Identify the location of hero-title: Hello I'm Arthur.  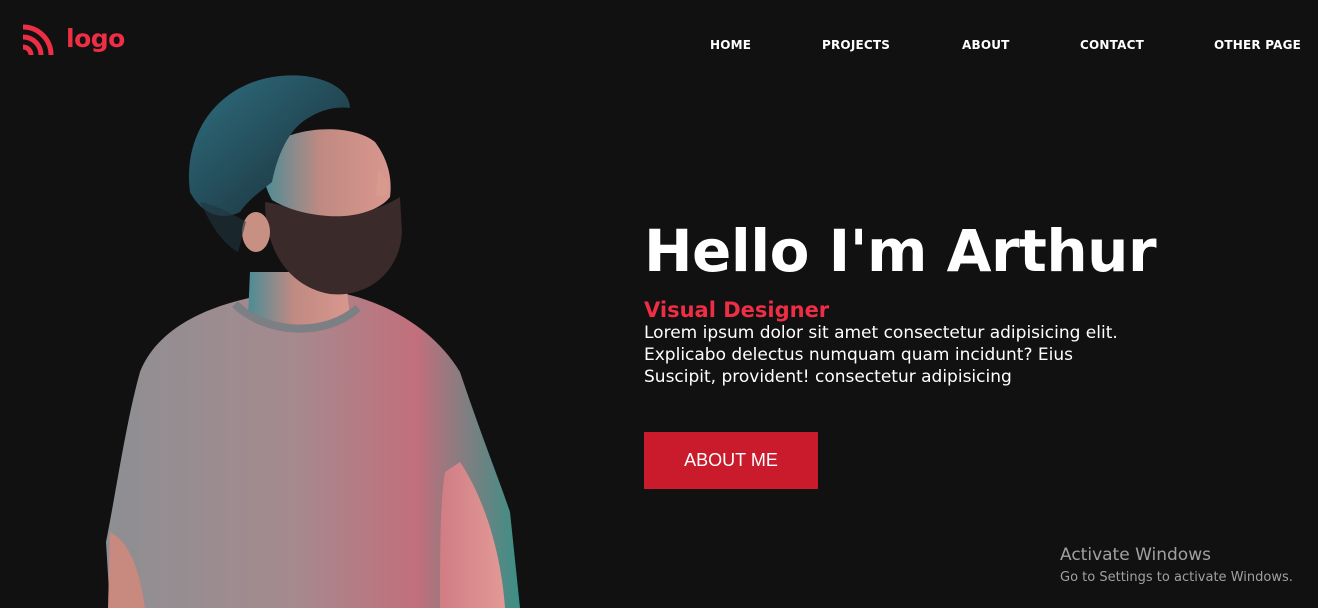
(900, 251).